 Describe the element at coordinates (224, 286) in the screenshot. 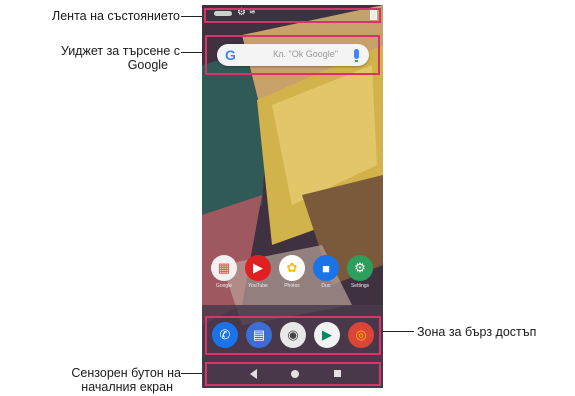

I see `app-label: Google` at that location.